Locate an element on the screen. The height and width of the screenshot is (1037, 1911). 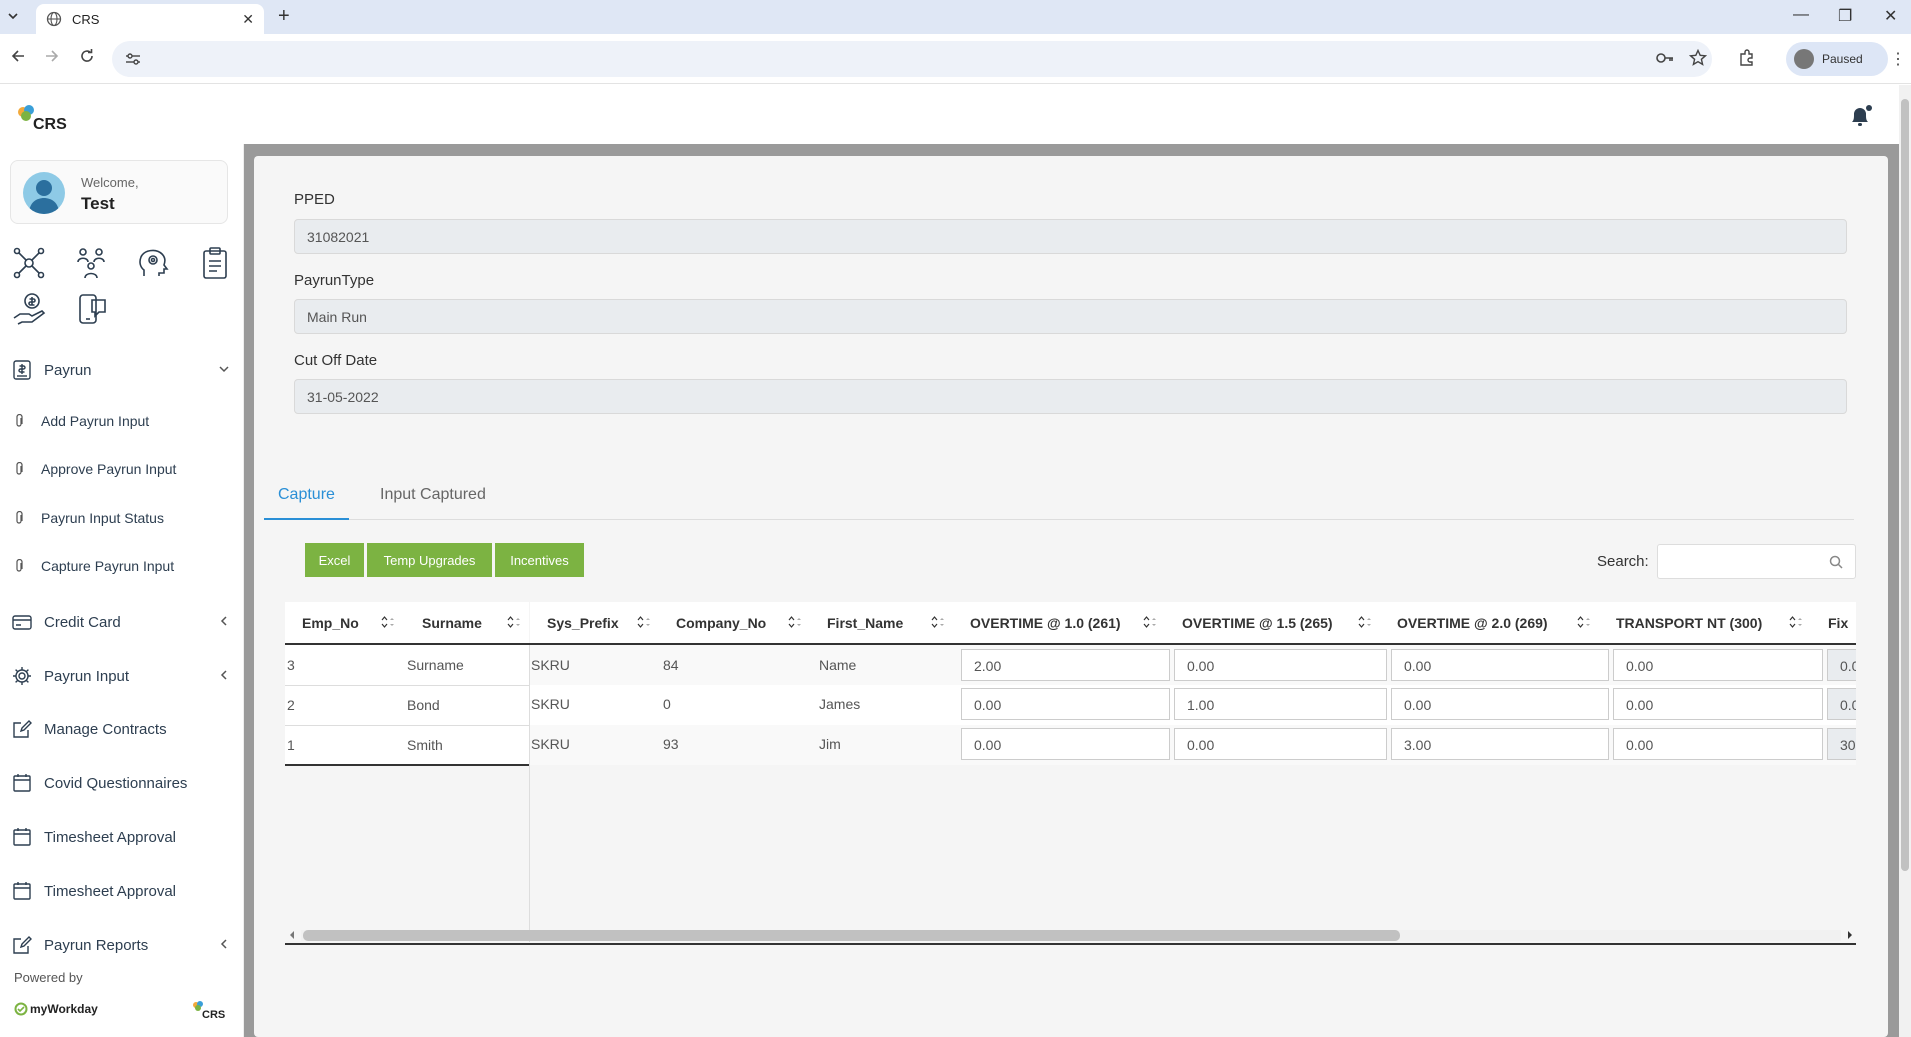
team-icon is located at coordinates (92, 264).